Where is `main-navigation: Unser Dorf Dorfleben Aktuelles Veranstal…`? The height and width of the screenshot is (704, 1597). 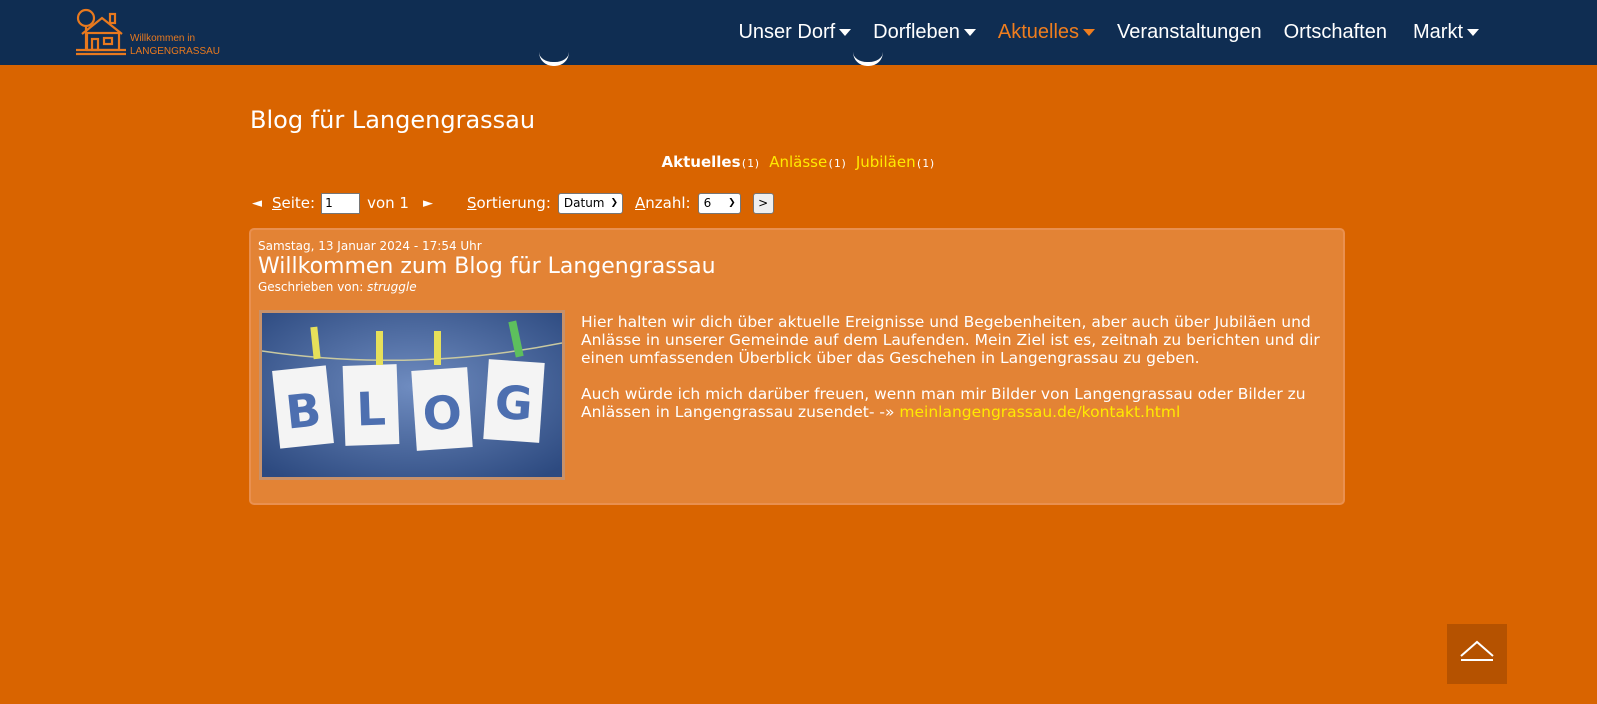
main-navigation: Unser Dorf Dorfleben Aktuelles Veranstal… is located at coordinates (1097, 32).